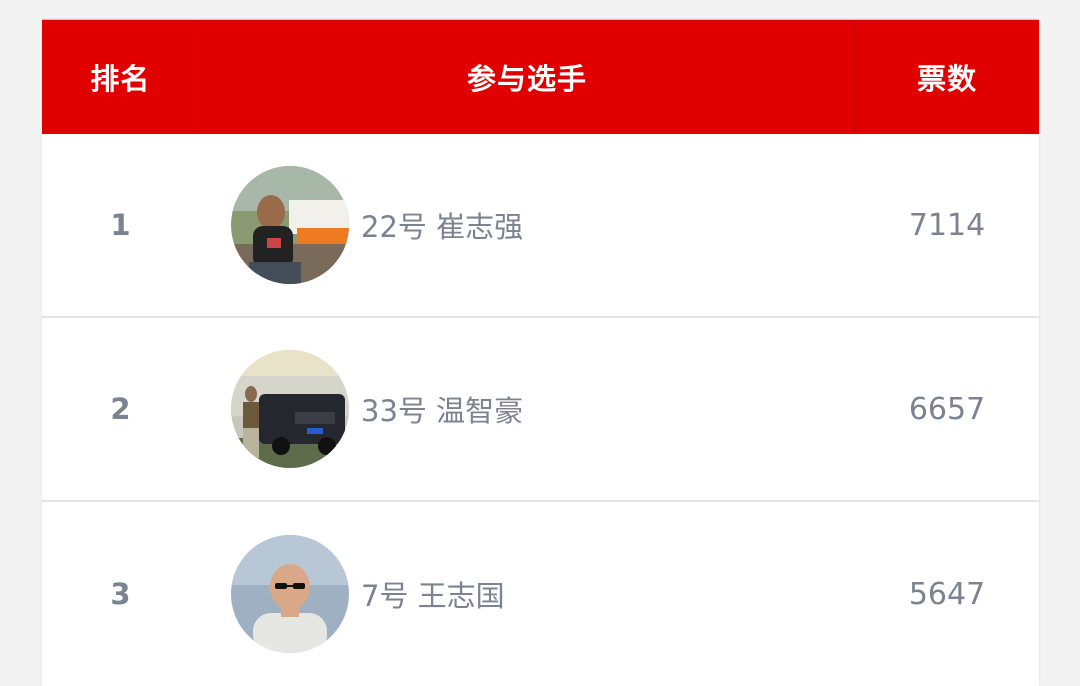  I want to click on vote-count: 6657, so click(947, 409).